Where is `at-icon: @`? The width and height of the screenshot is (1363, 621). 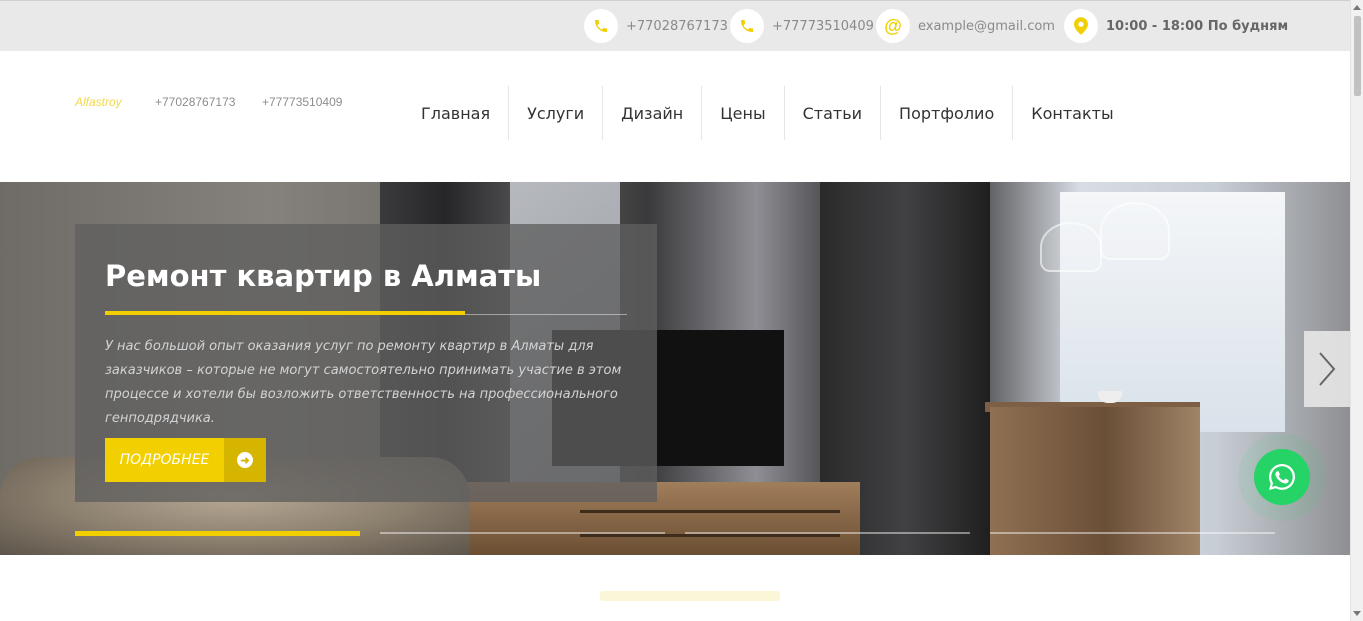 at-icon: @ is located at coordinates (893, 26).